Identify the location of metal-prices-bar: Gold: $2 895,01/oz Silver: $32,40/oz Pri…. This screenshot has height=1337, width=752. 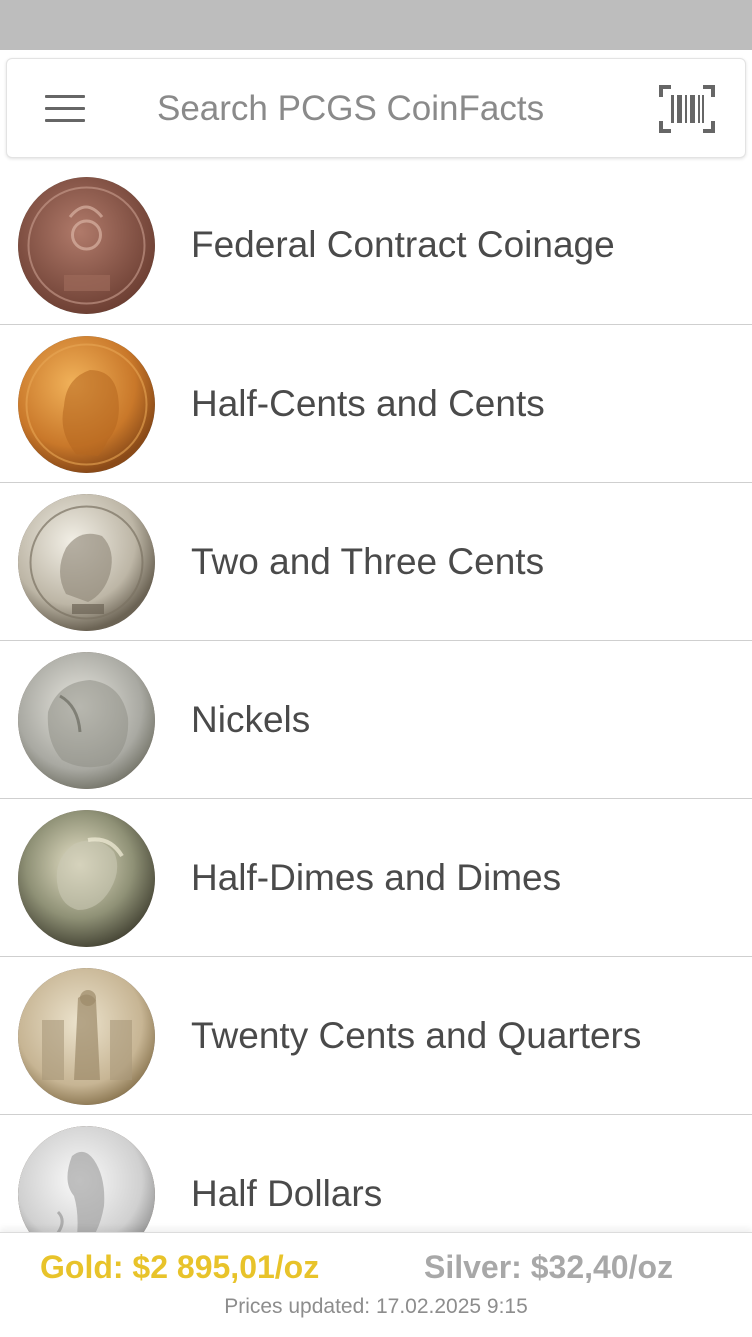
(376, 1284).